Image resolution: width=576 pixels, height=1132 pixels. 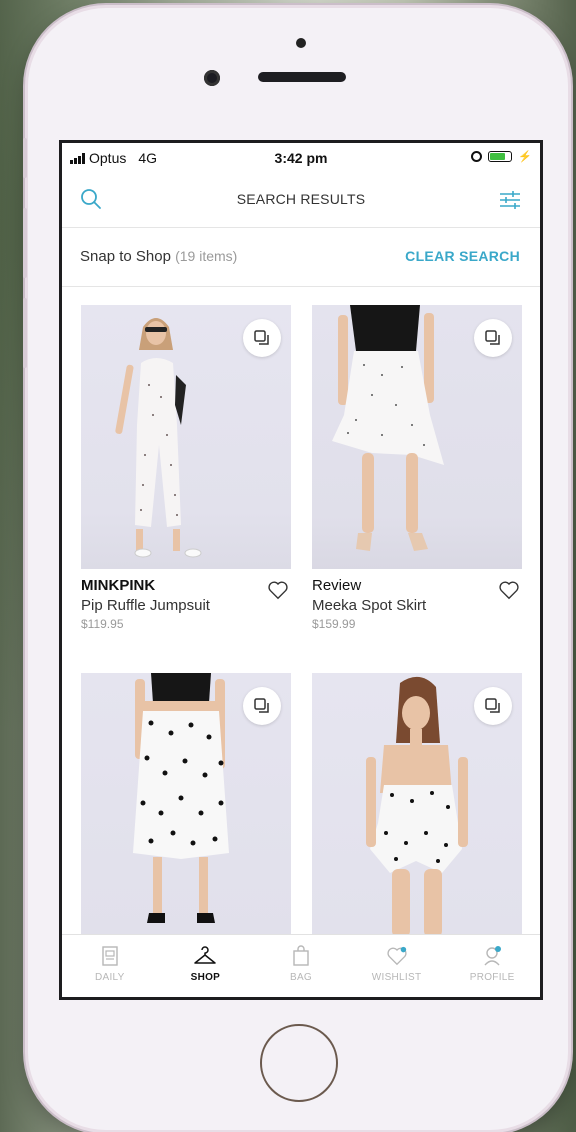 I want to click on tab-label: WISHLIST, so click(x=396, y=977).